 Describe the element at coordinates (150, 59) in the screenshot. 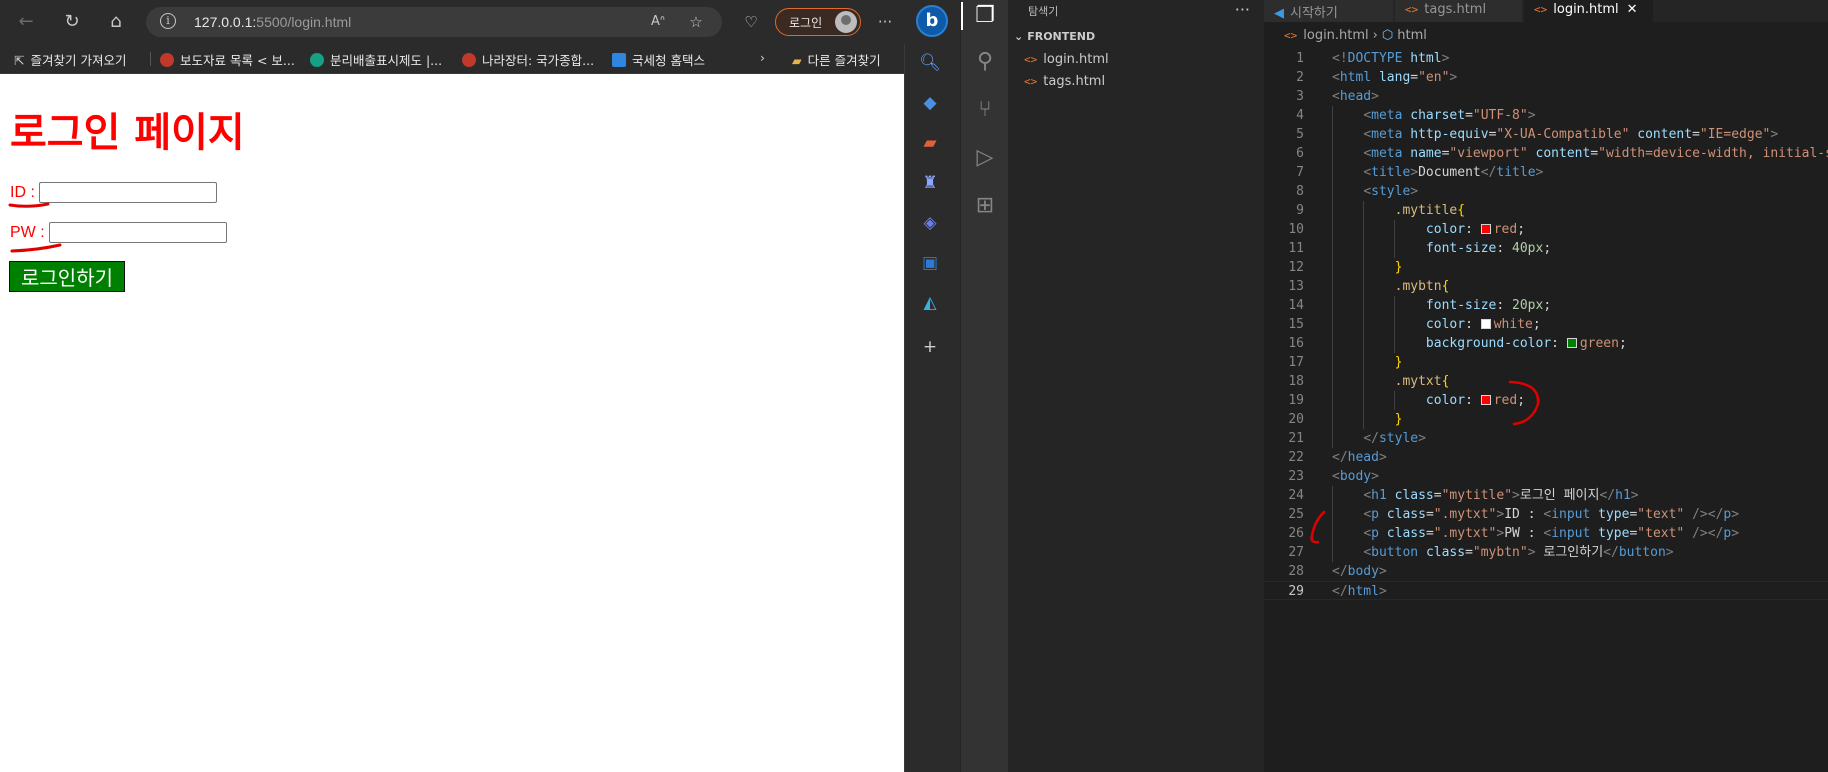

I see `favorites-divider` at that location.